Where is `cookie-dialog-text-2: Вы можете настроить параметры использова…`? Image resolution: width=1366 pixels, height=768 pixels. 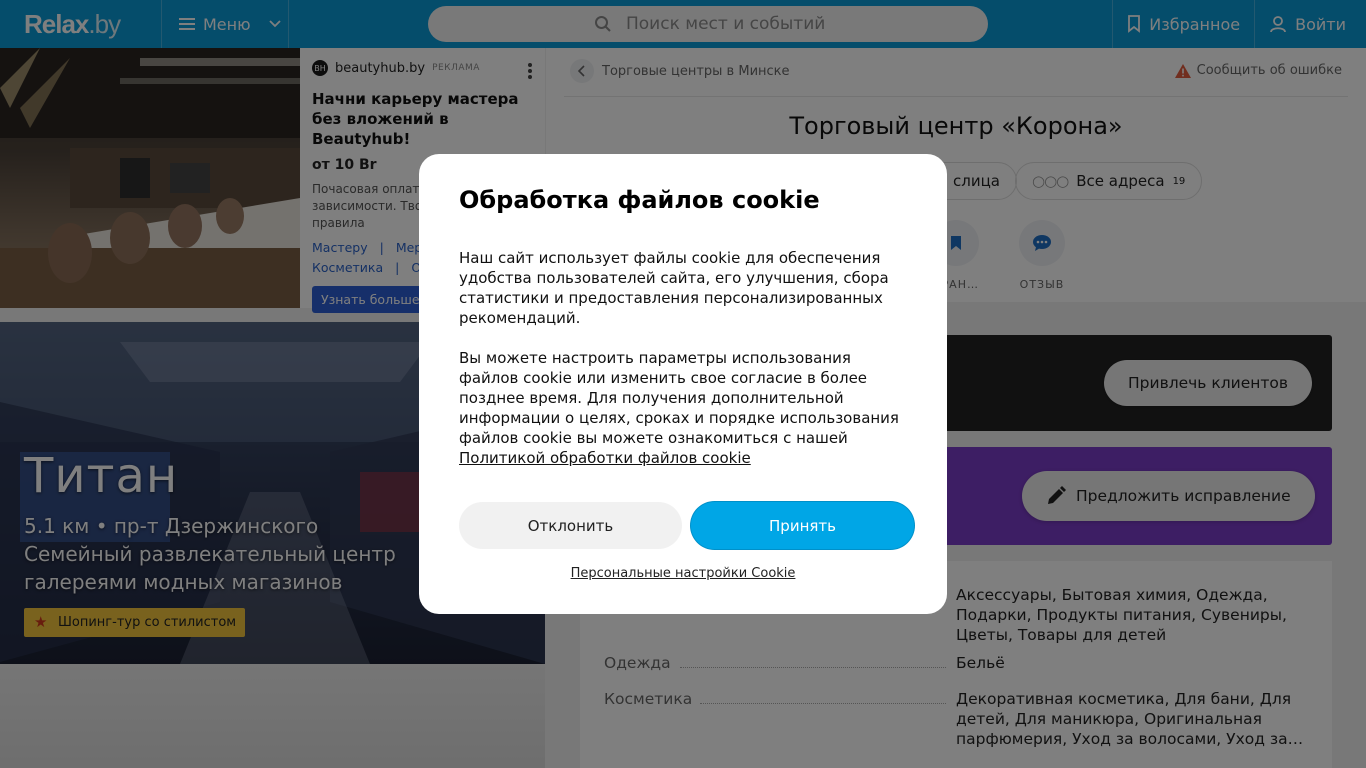 cookie-dialog-text-2: Вы можете настроить параметры использова… is located at coordinates (683, 408).